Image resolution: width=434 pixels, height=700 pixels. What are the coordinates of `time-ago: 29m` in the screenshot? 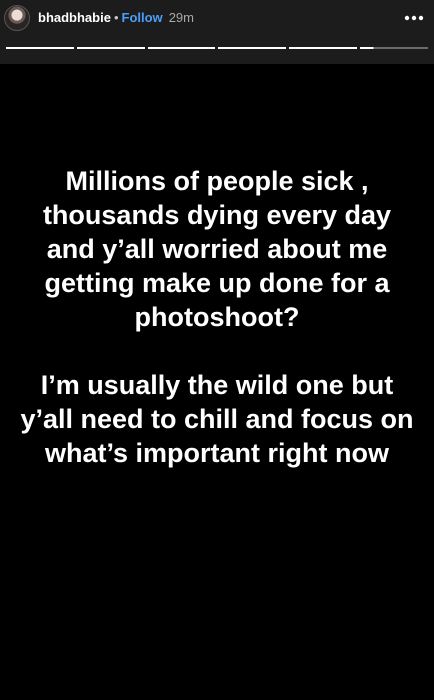 It's located at (181, 17).